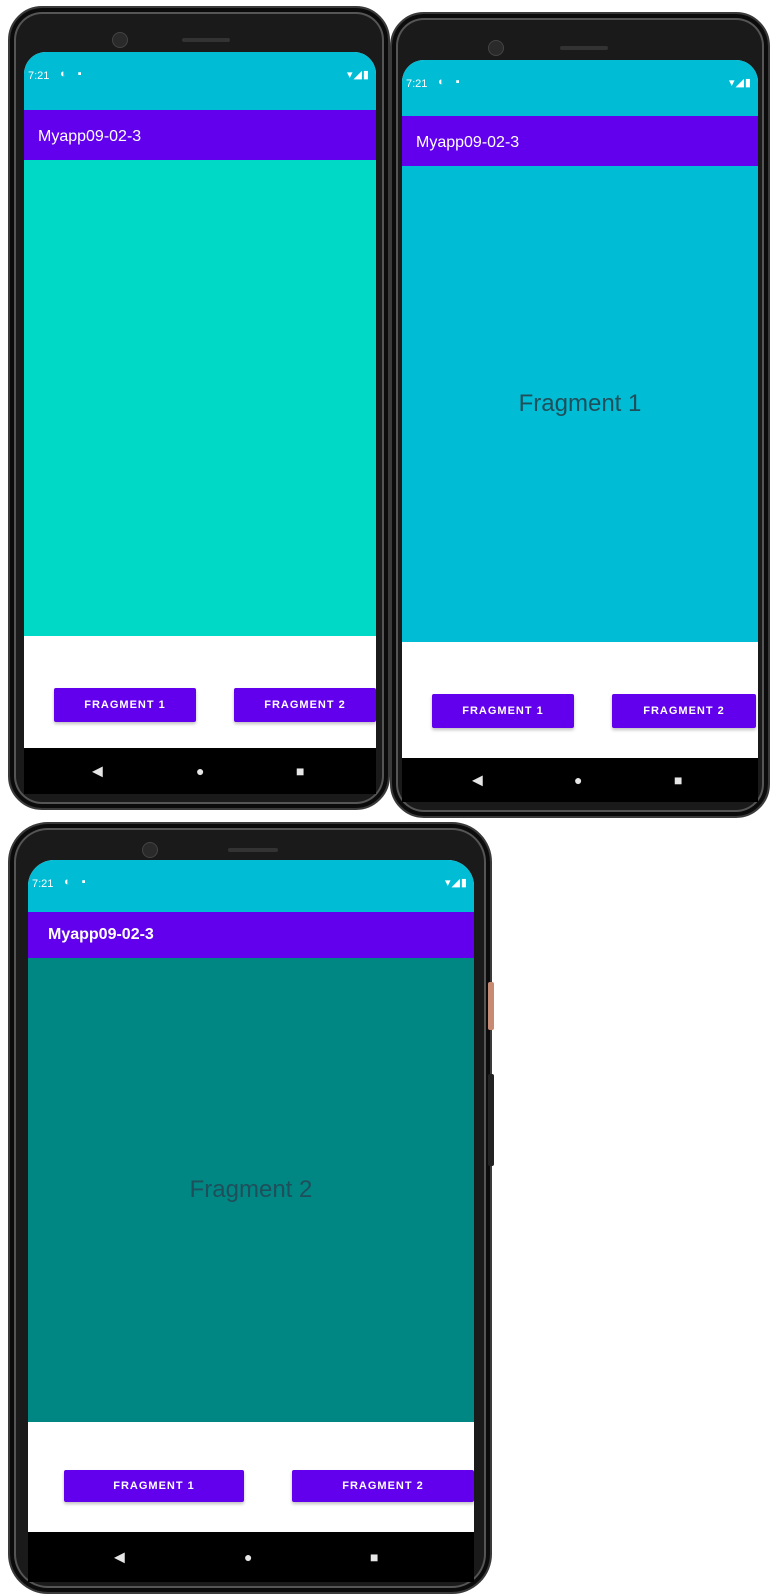 Image resolution: width=774 pixels, height=1594 pixels. I want to click on fragment-container, so click(200, 398).